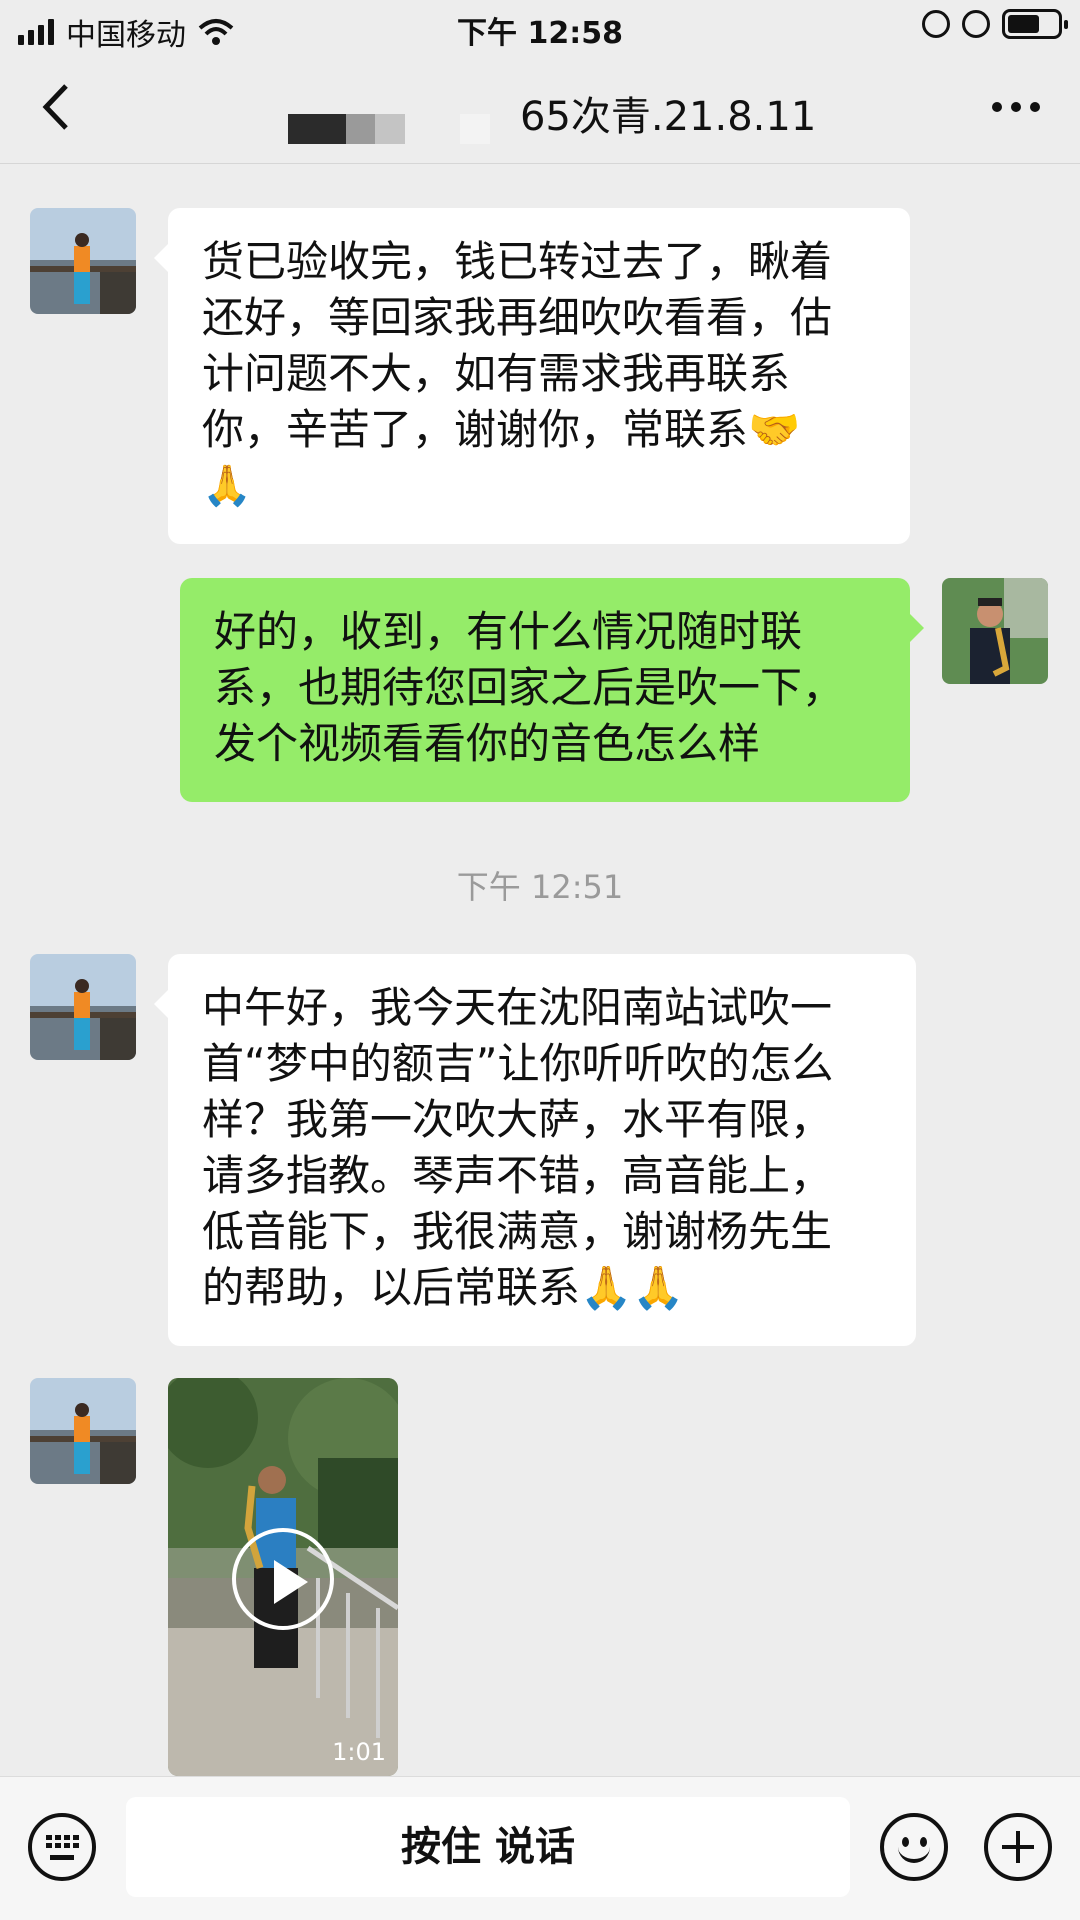 The width and height of the screenshot is (1080, 1920). What do you see at coordinates (517, 1007) in the screenshot?
I see `message-line: 中午好，我今天在沈阳南站试吹一` at bounding box center [517, 1007].